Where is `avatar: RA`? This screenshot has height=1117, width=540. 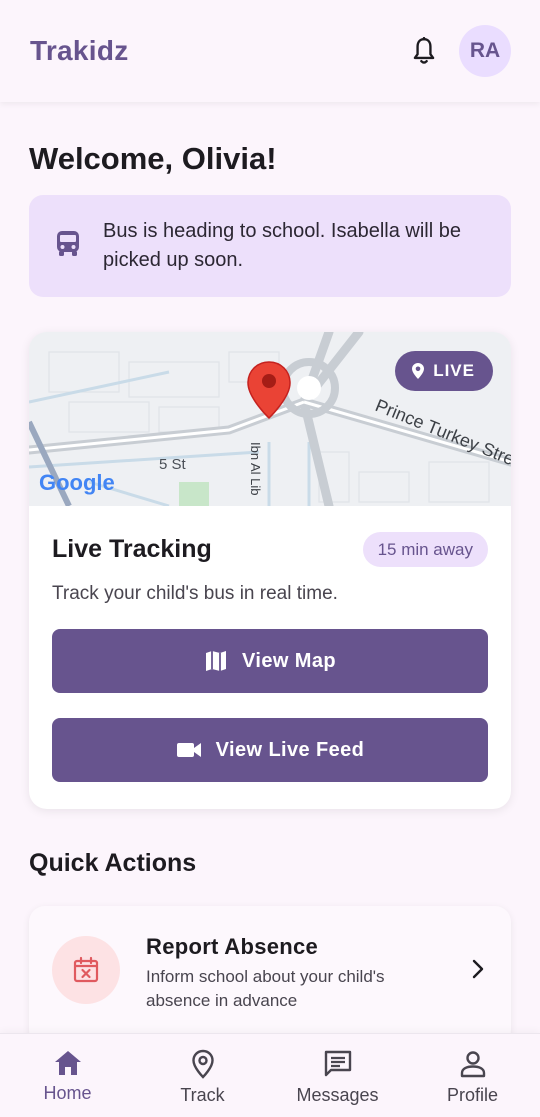
avatar: RA is located at coordinates (485, 51).